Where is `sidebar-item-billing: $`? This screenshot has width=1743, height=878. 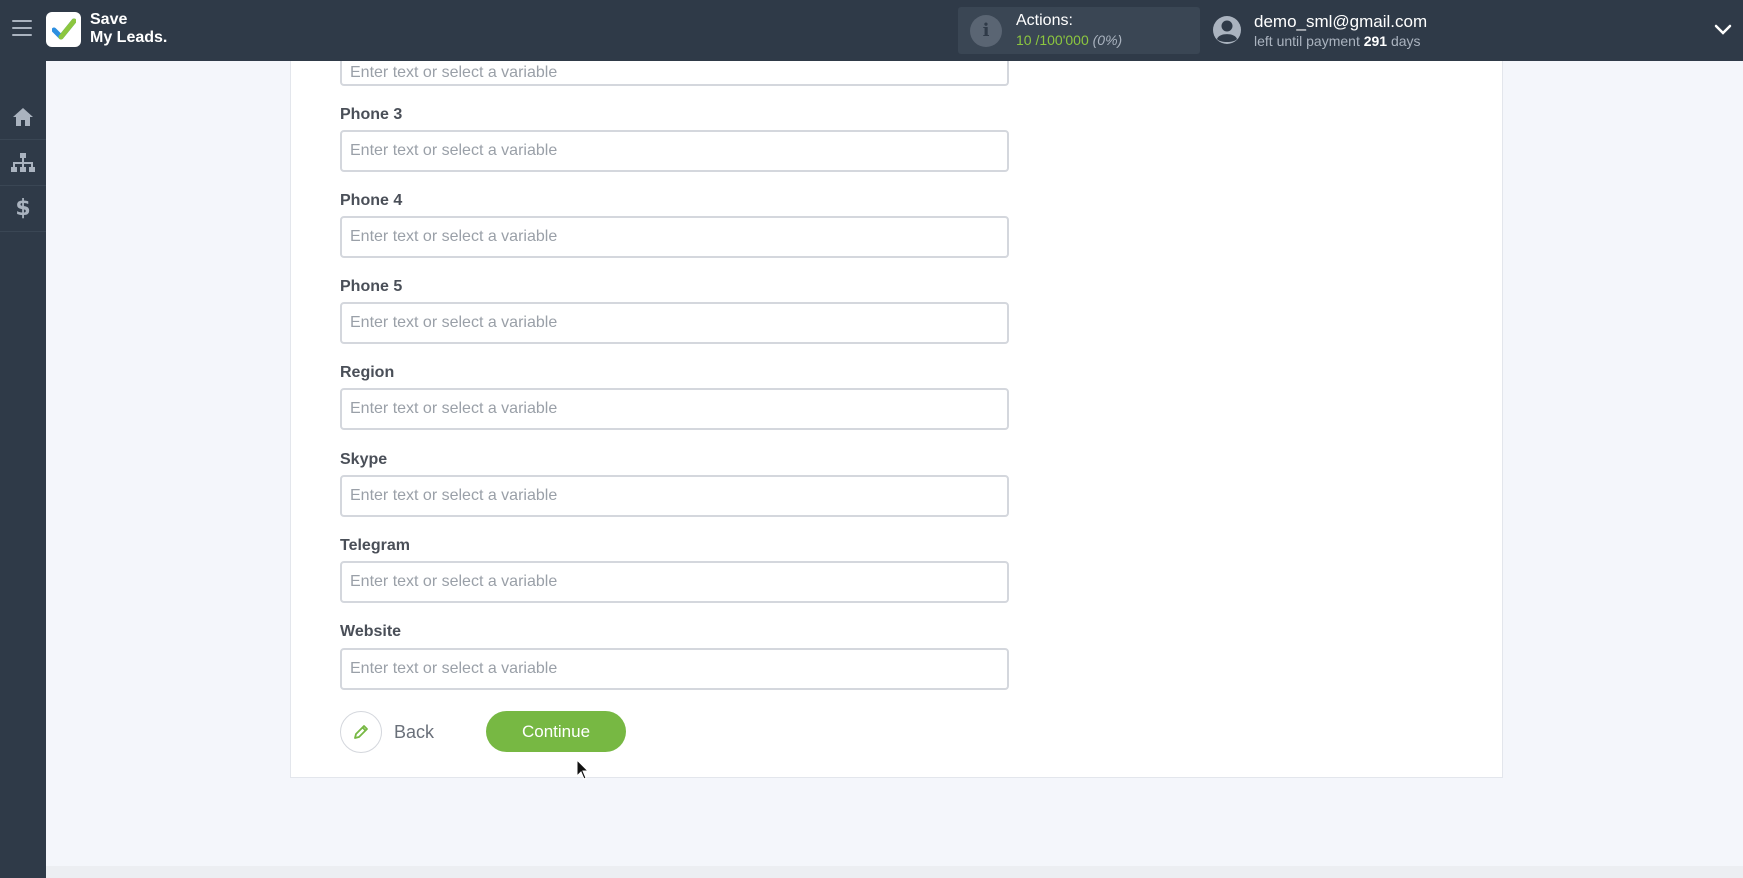
sidebar-item-billing: $ is located at coordinates (23, 209).